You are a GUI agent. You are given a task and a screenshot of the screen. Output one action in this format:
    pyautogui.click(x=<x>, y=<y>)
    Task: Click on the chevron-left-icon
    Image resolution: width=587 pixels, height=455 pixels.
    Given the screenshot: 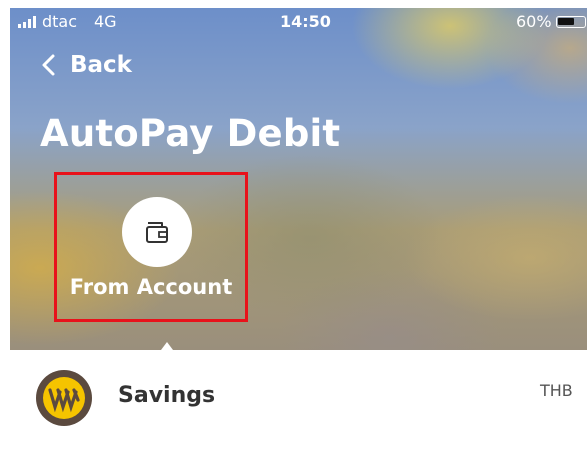 What is the action you would take?
    pyautogui.click(x=48, y=65)
    